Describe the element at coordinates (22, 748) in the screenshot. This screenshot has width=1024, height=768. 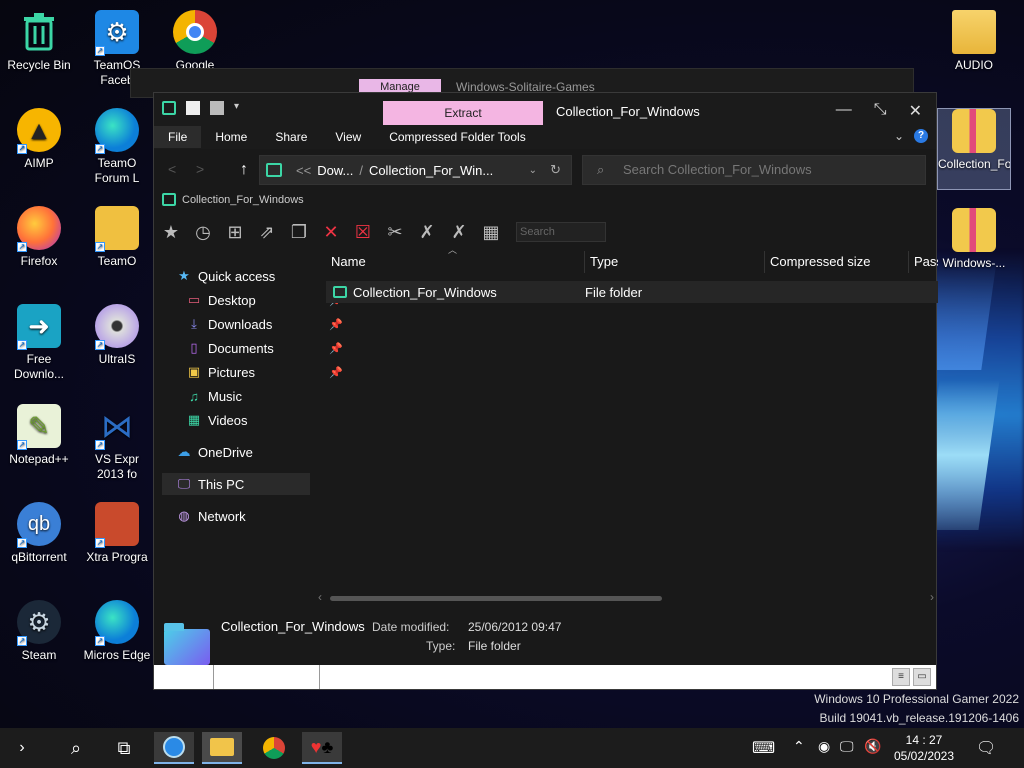
I see `start-chevron-icon: ›` at that location.